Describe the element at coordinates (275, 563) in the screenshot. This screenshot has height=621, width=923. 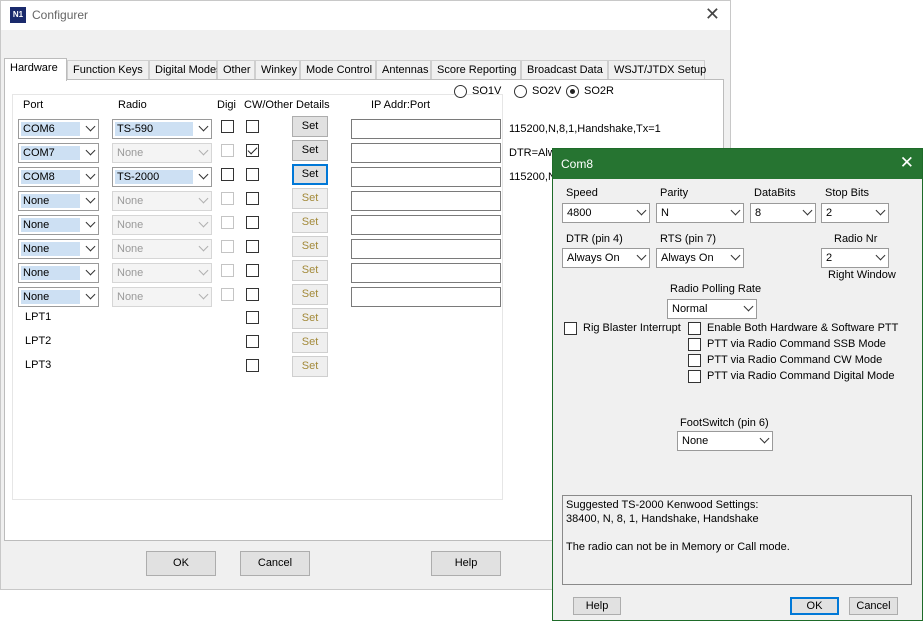
I see `cancel-button: Cancel` at that location.